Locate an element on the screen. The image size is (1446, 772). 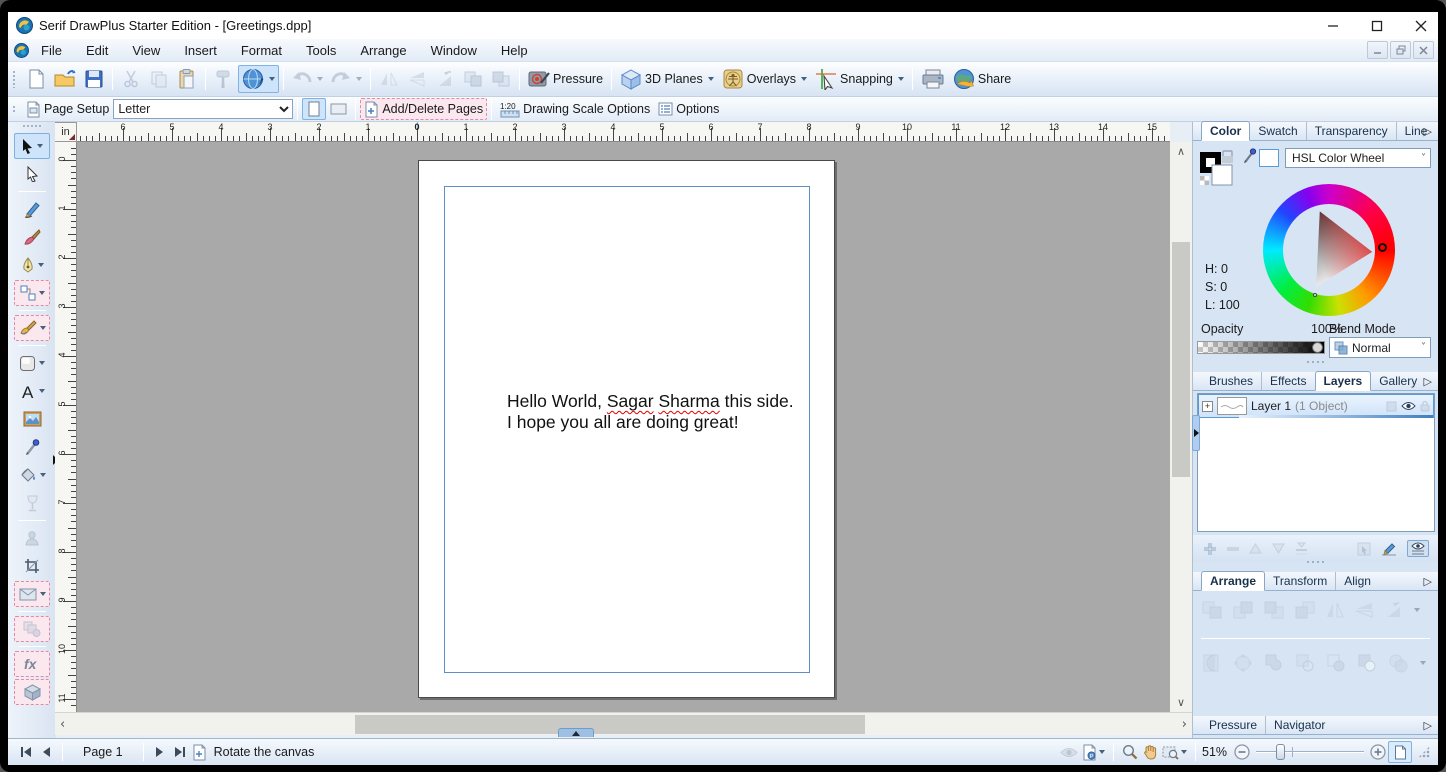
minimize-button is located at coordinates (1333, 26).